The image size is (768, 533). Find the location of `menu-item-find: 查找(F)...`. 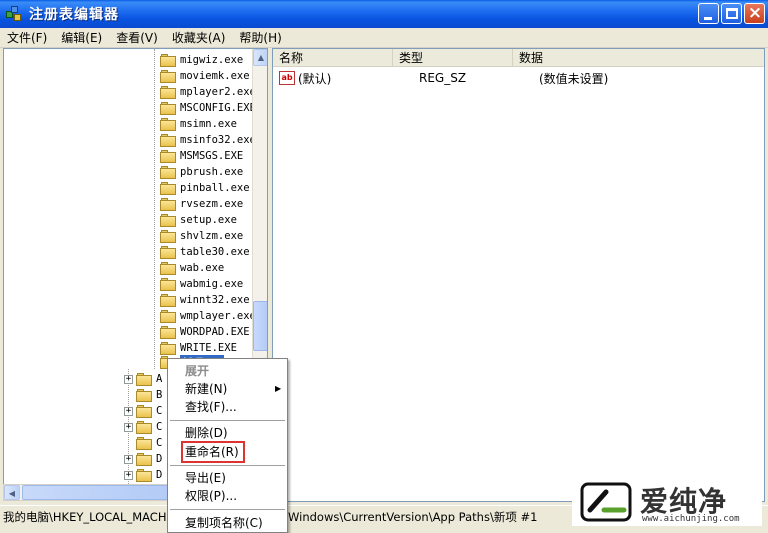

menu-item-find: 查找(F)... is located at coordinates (211, 407).